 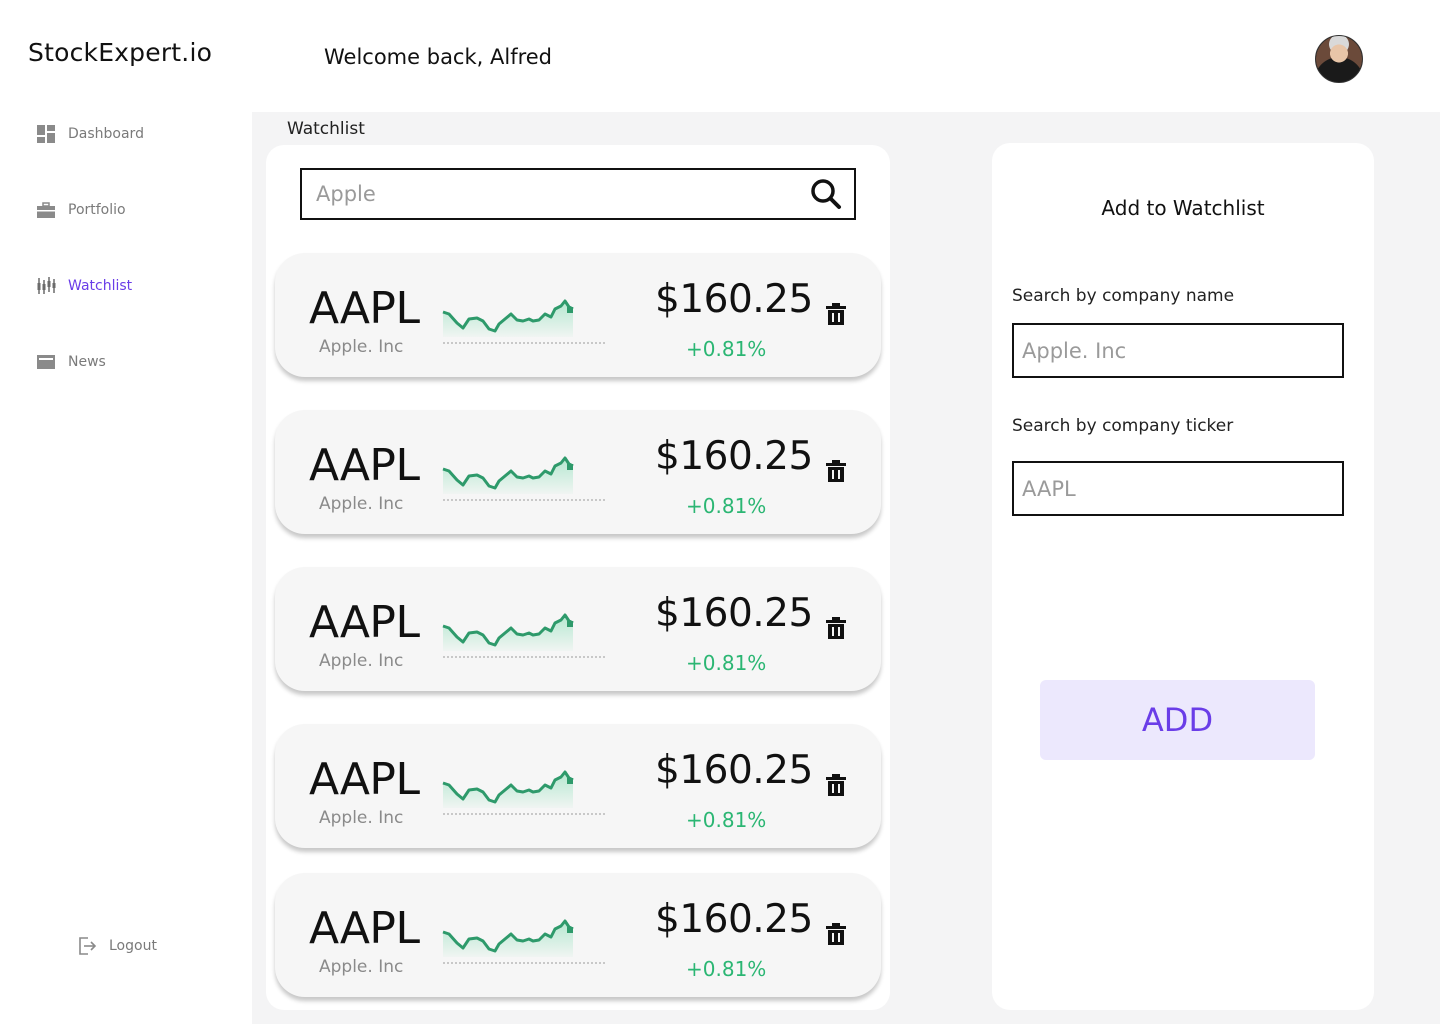 What do you see at coordinates (97, 210) in the screenshot?
I see `sidebar-item-label: Portfolio` at bounding box center [97, 210].